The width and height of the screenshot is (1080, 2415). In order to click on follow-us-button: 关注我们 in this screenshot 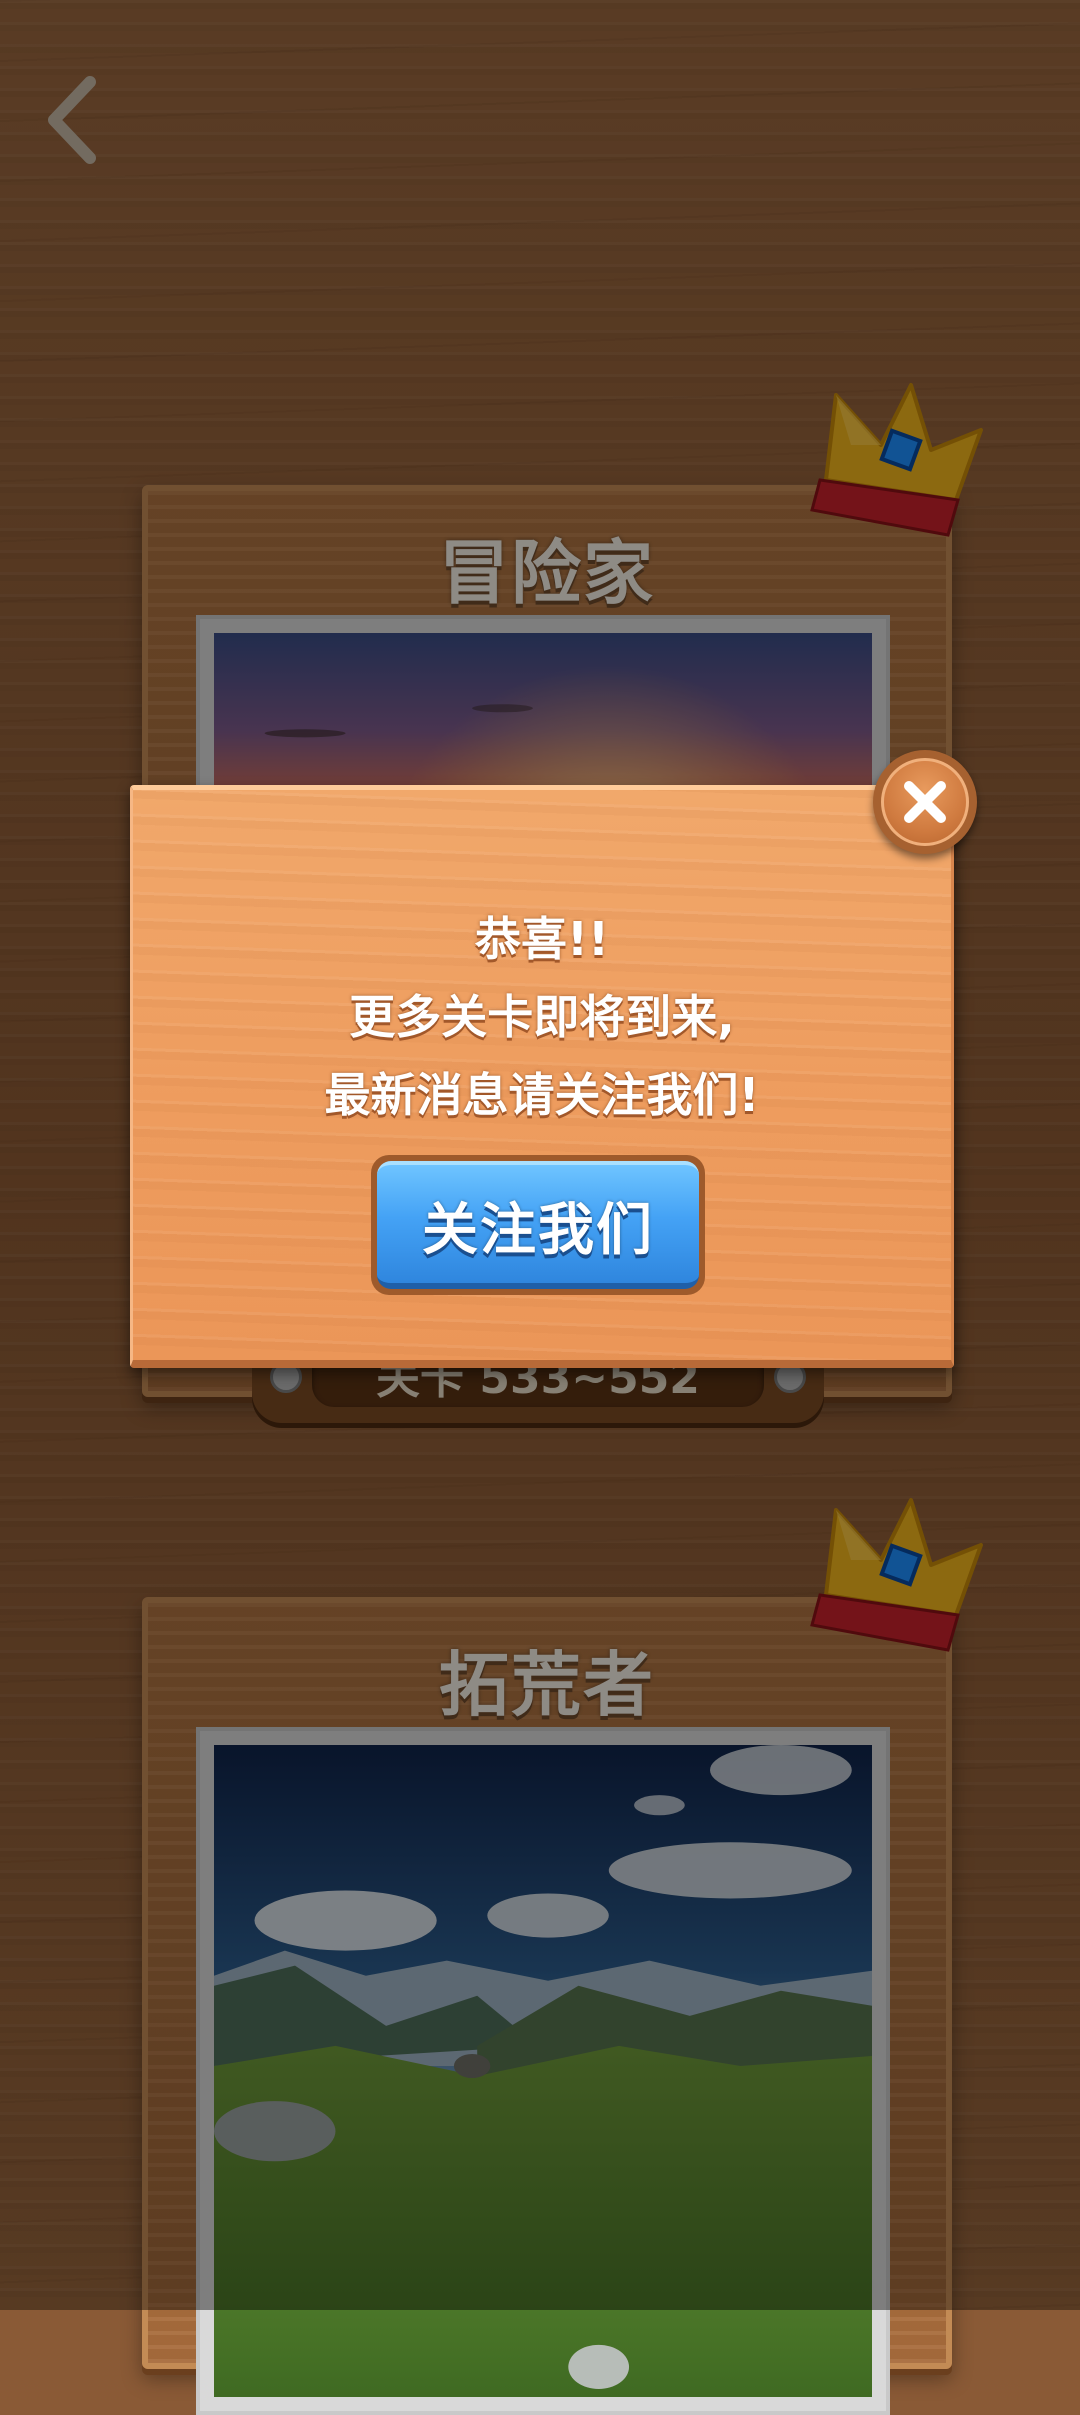, I will do `click(538, 1225)`.